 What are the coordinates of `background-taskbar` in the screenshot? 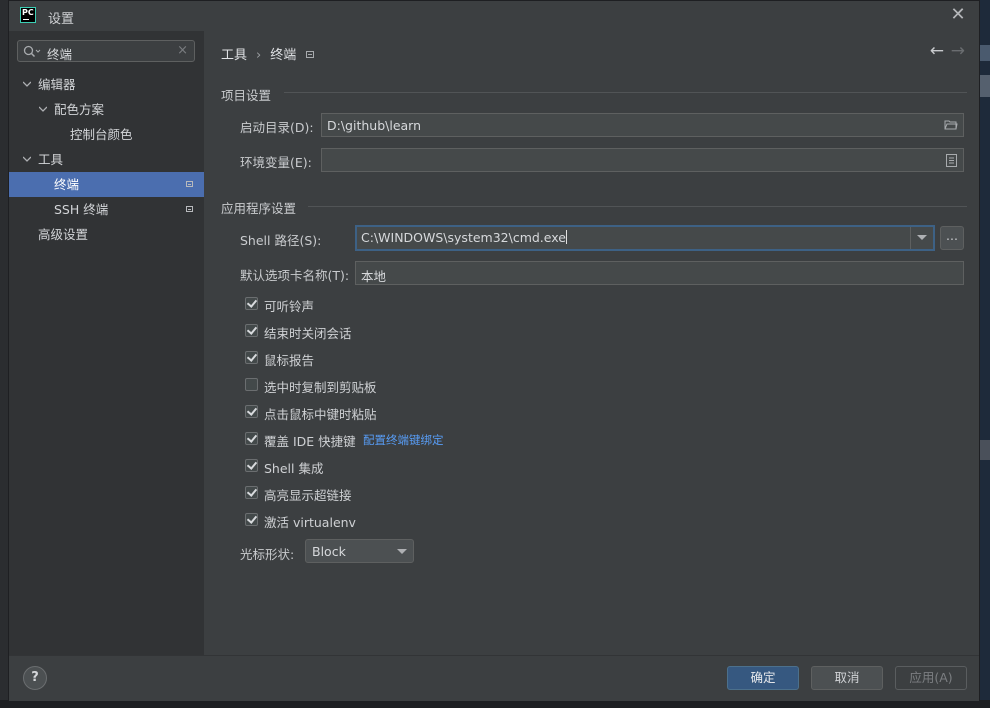 It's located at (495, 704).